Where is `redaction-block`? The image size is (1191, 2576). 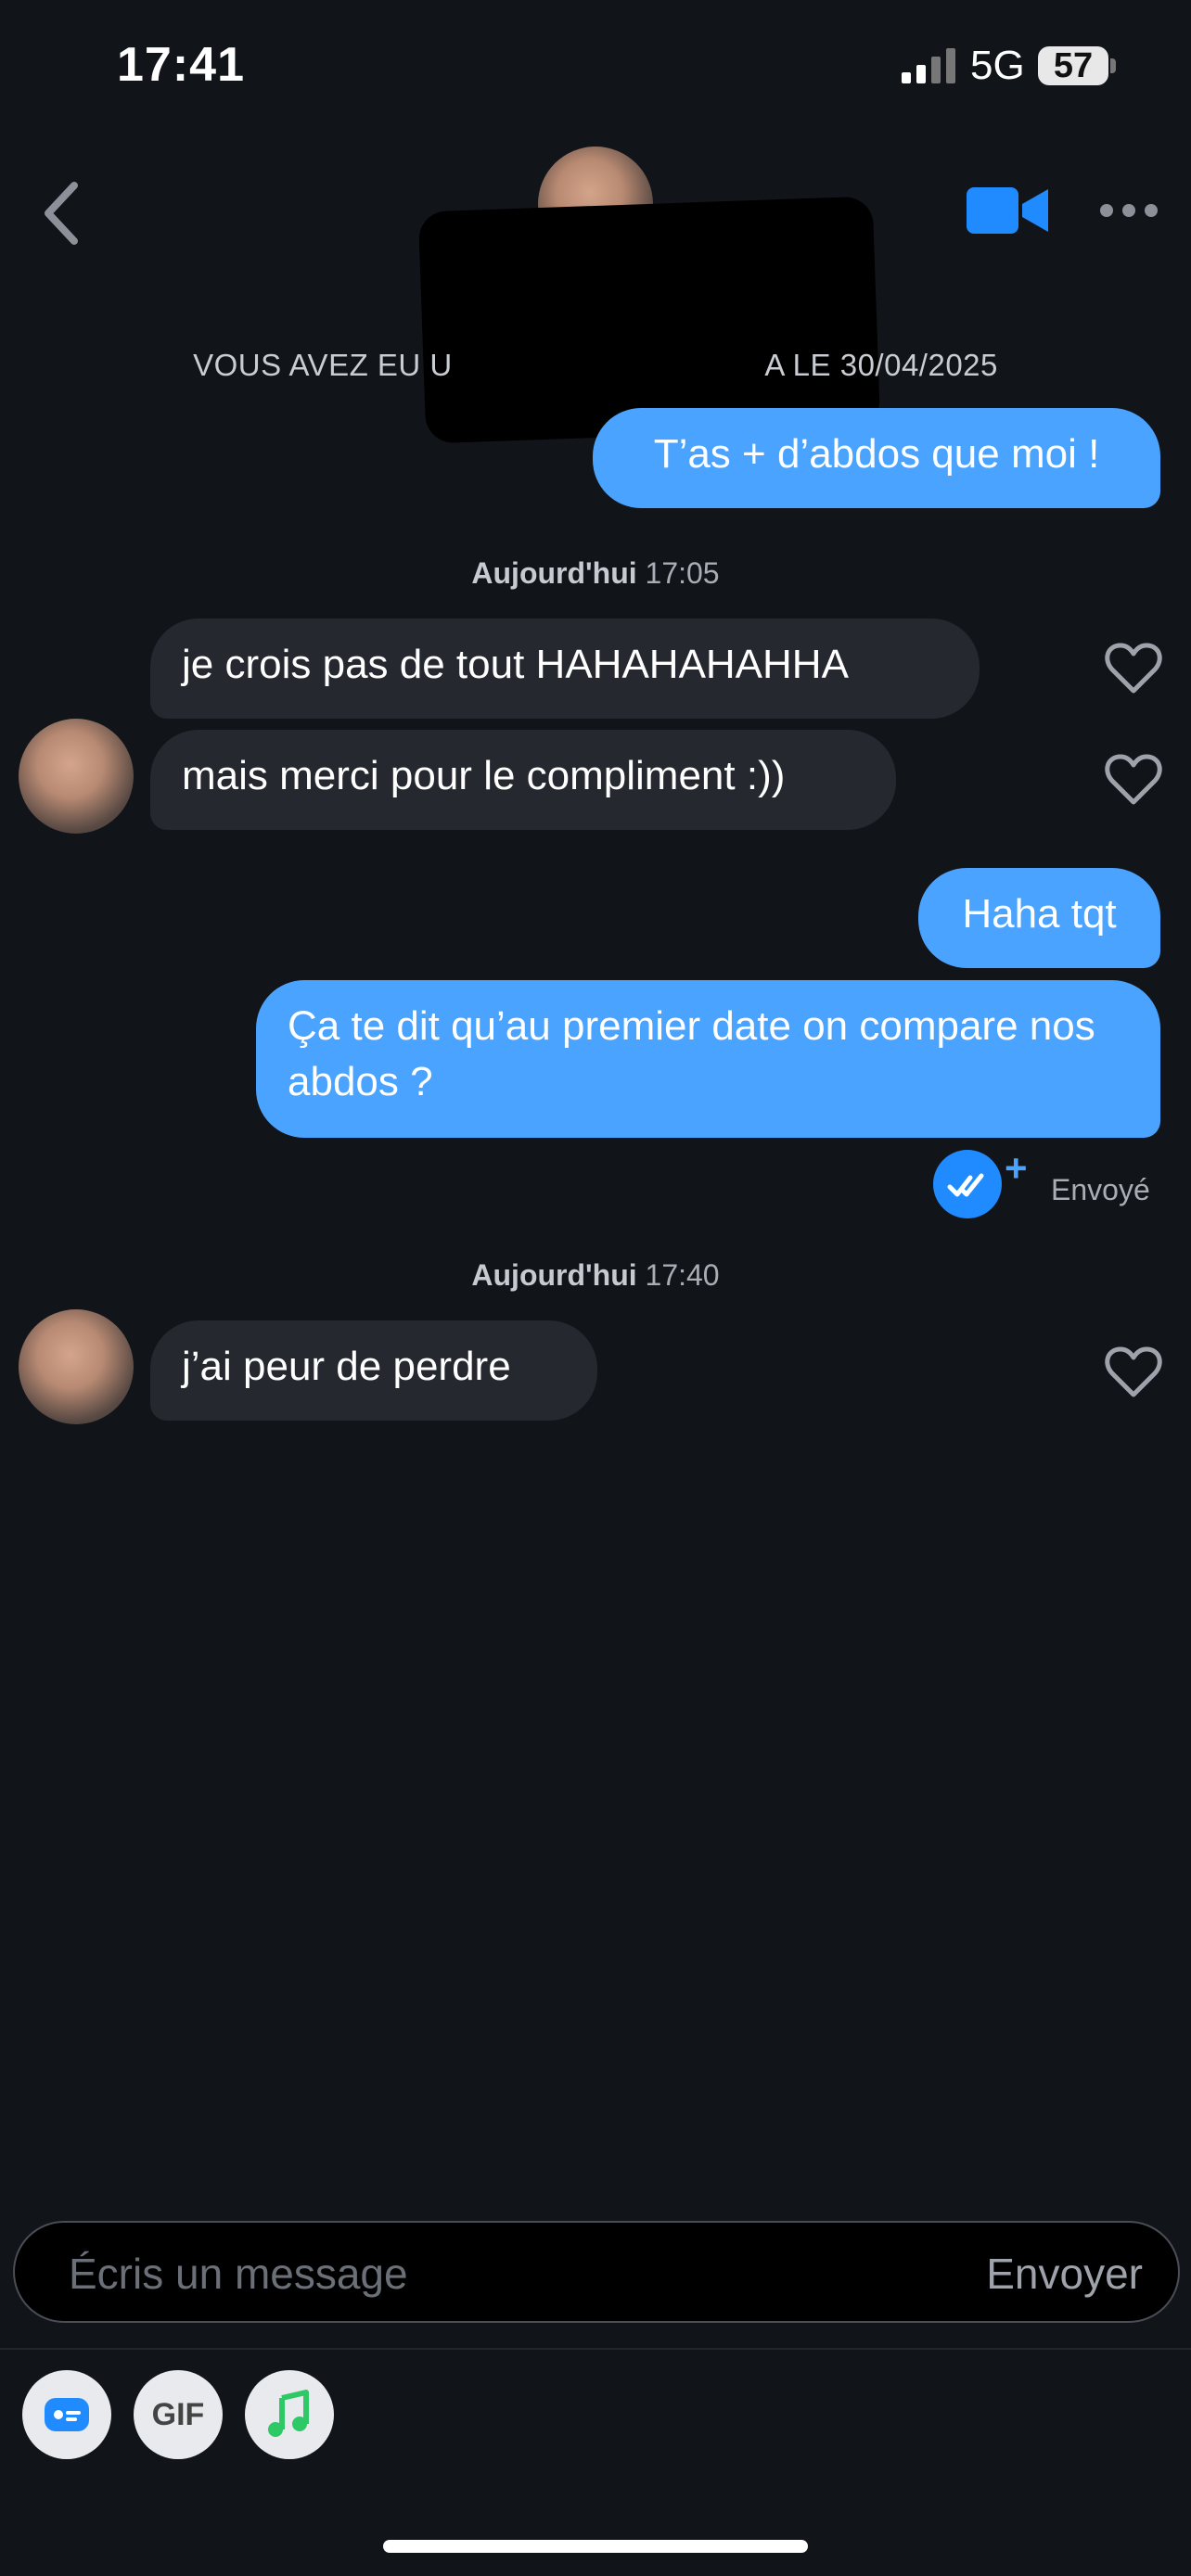
redaction-block is located at coordinates (649, 320).